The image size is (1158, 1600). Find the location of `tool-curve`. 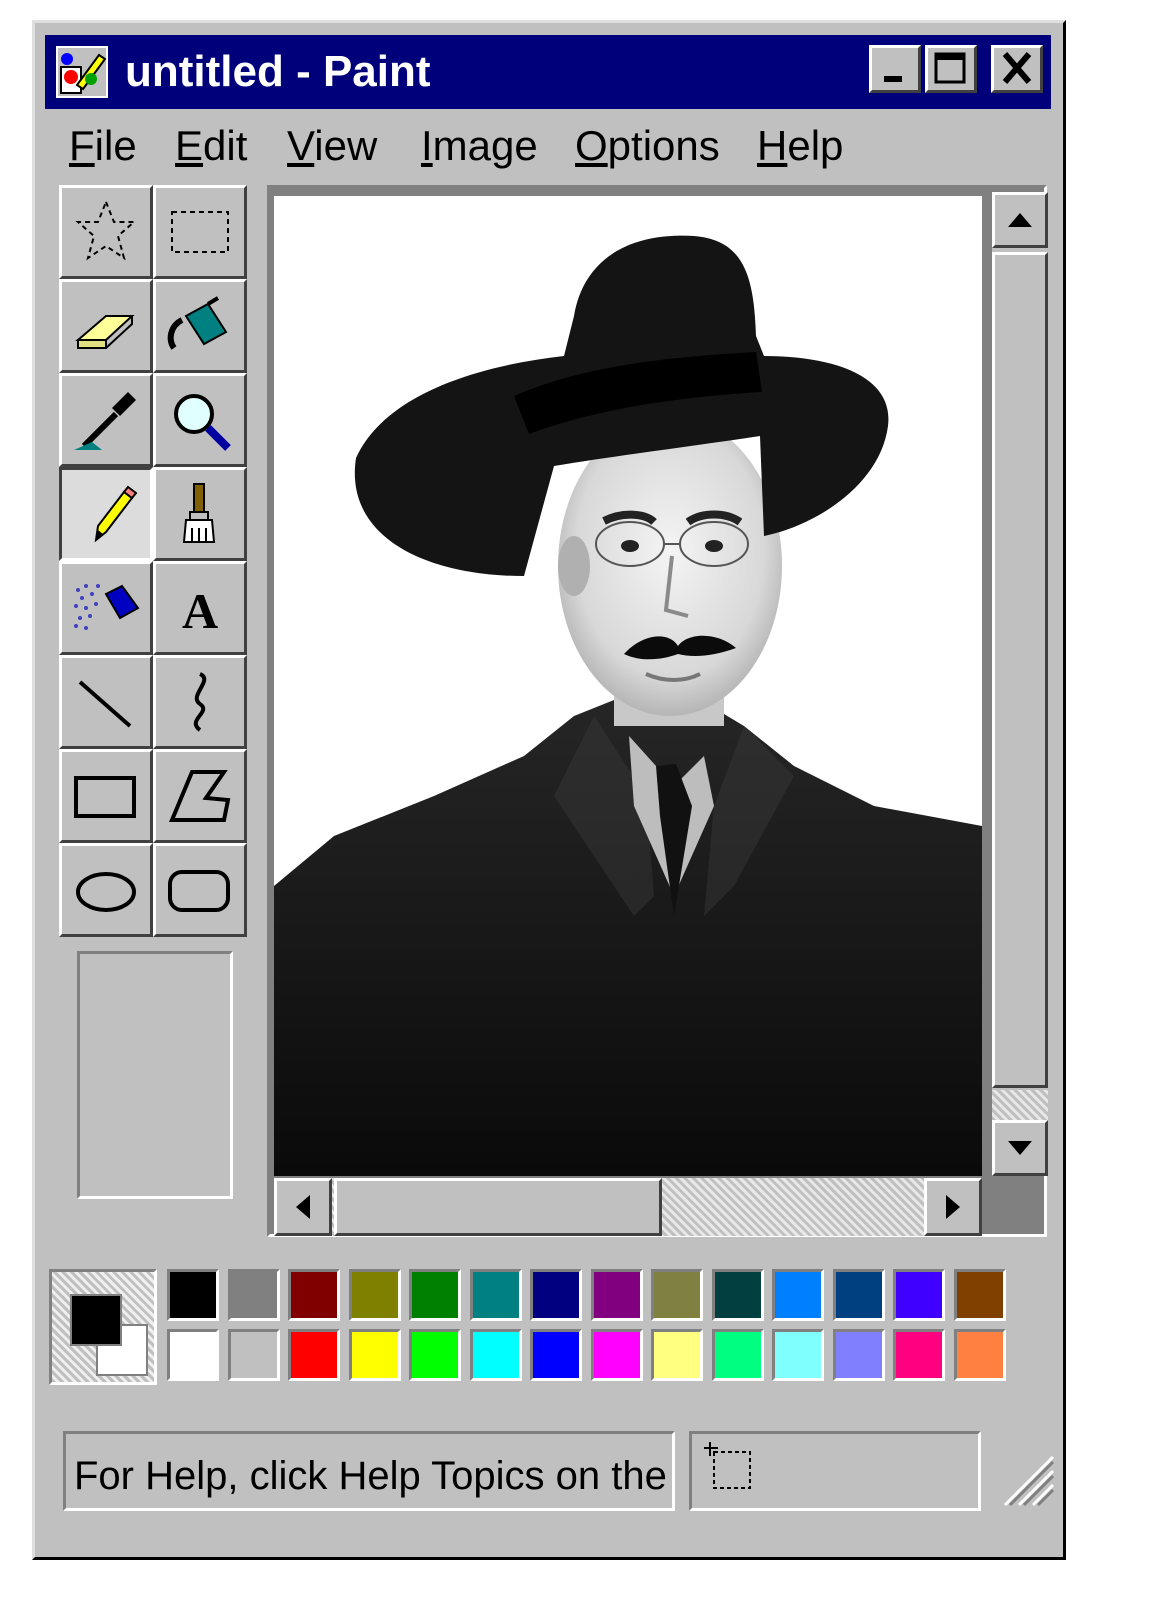

tool-curve is located at coordinates (200, 702).